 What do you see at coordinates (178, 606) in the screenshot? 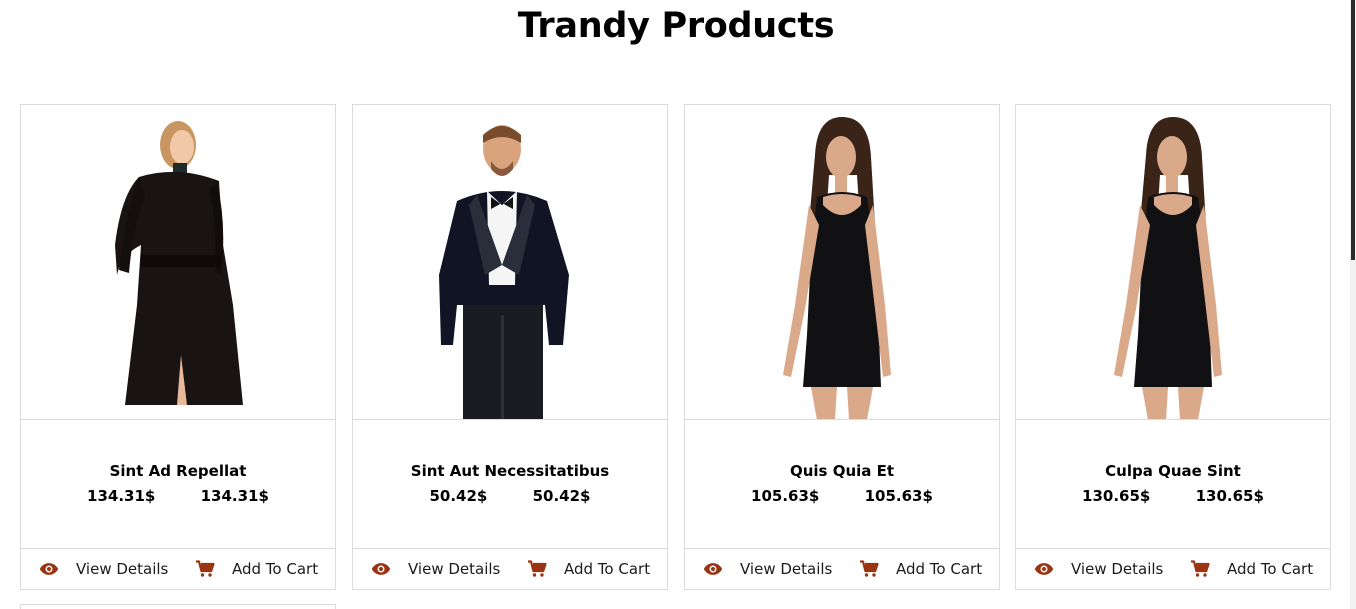
I see `product-card-next-row` at bounding box center [178, 606].